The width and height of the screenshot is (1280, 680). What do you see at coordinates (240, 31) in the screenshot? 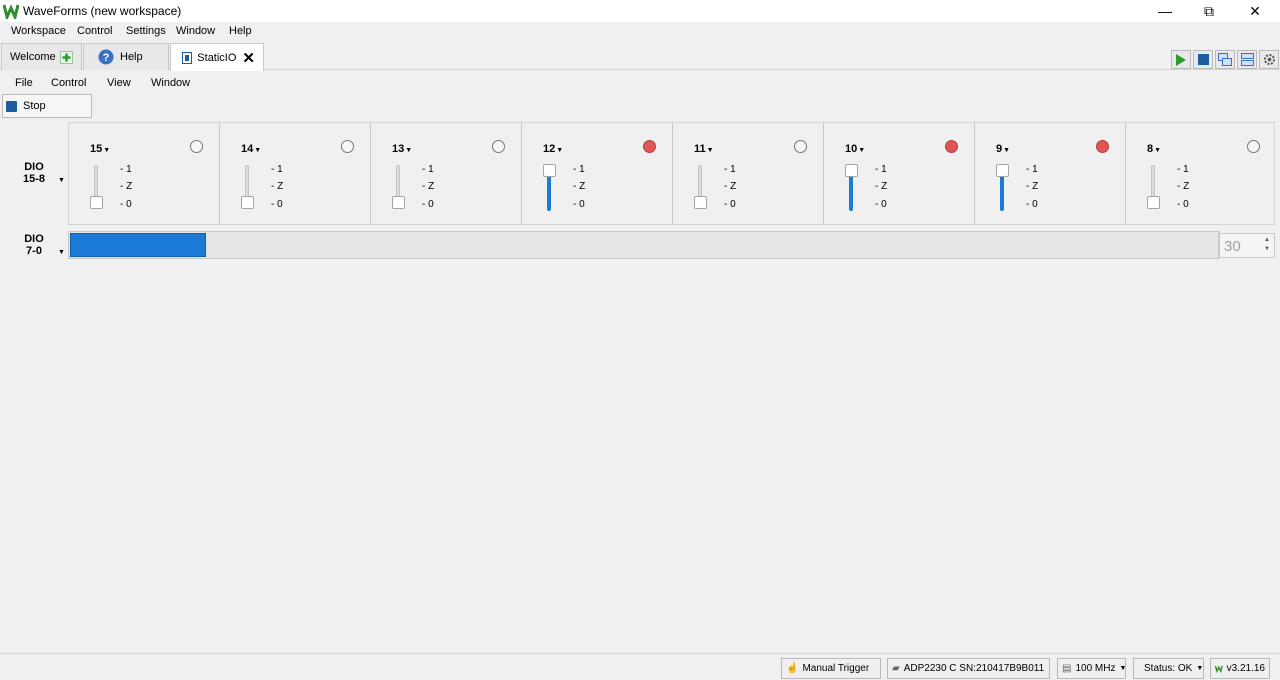
I see `menu-help: Help` at bounding box center [240, 31].